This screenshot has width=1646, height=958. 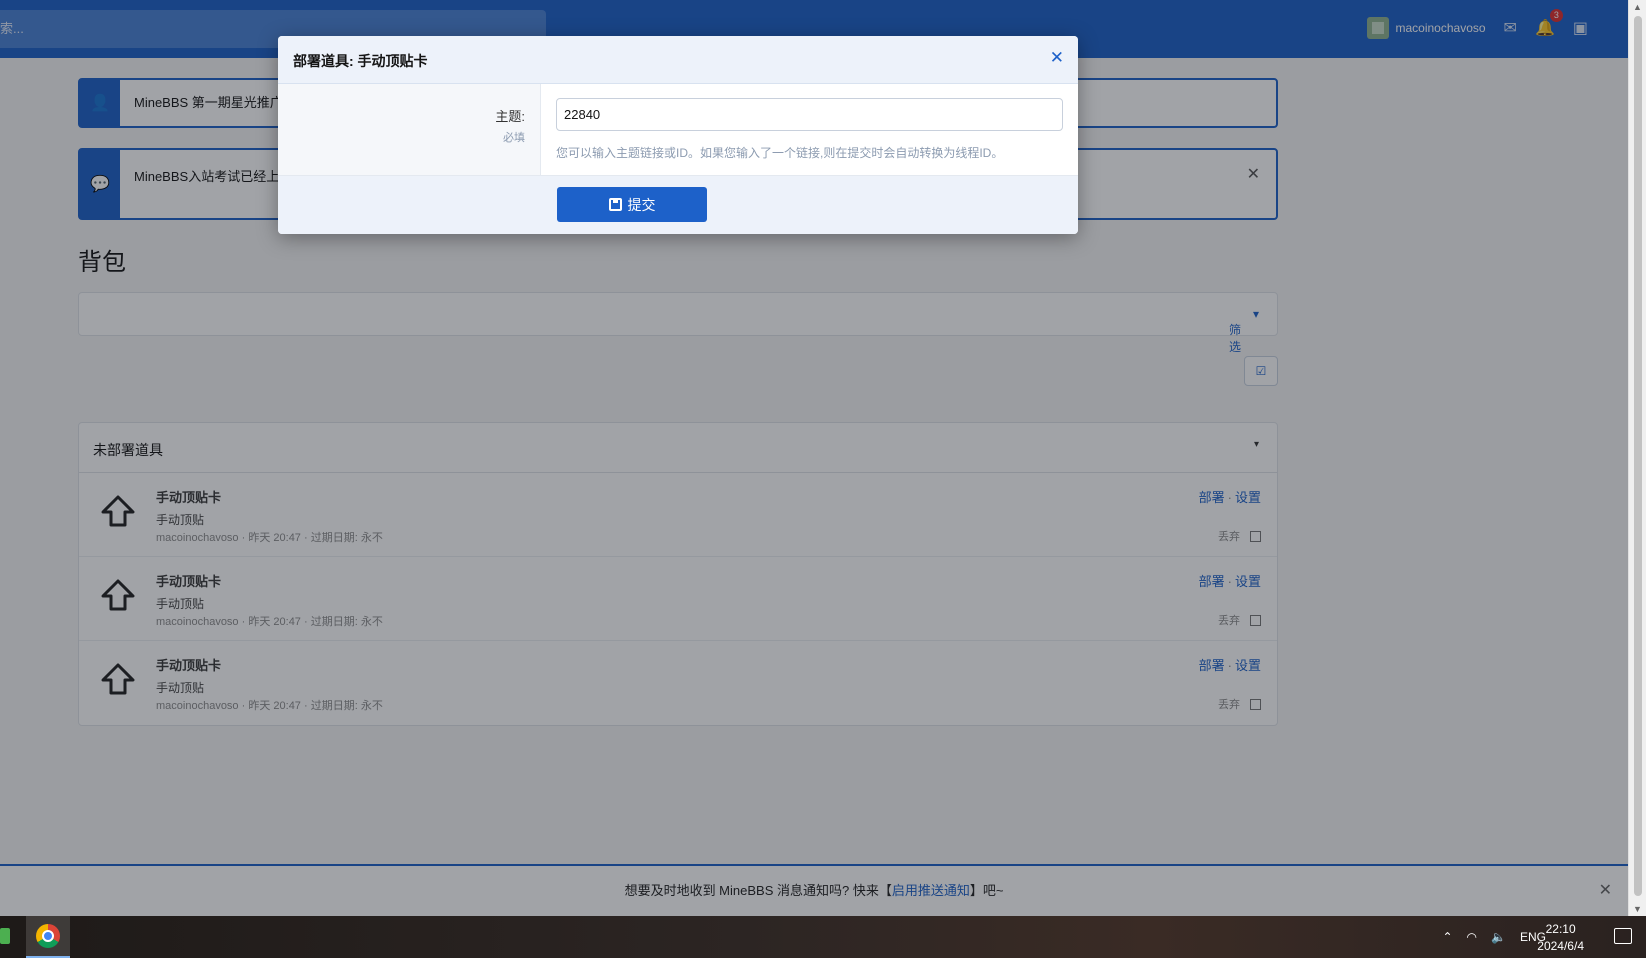 What do you see at coordinates (514, 138) in the screenshot?
I see `required-hint: 必填` at bounding box center [514, 138].